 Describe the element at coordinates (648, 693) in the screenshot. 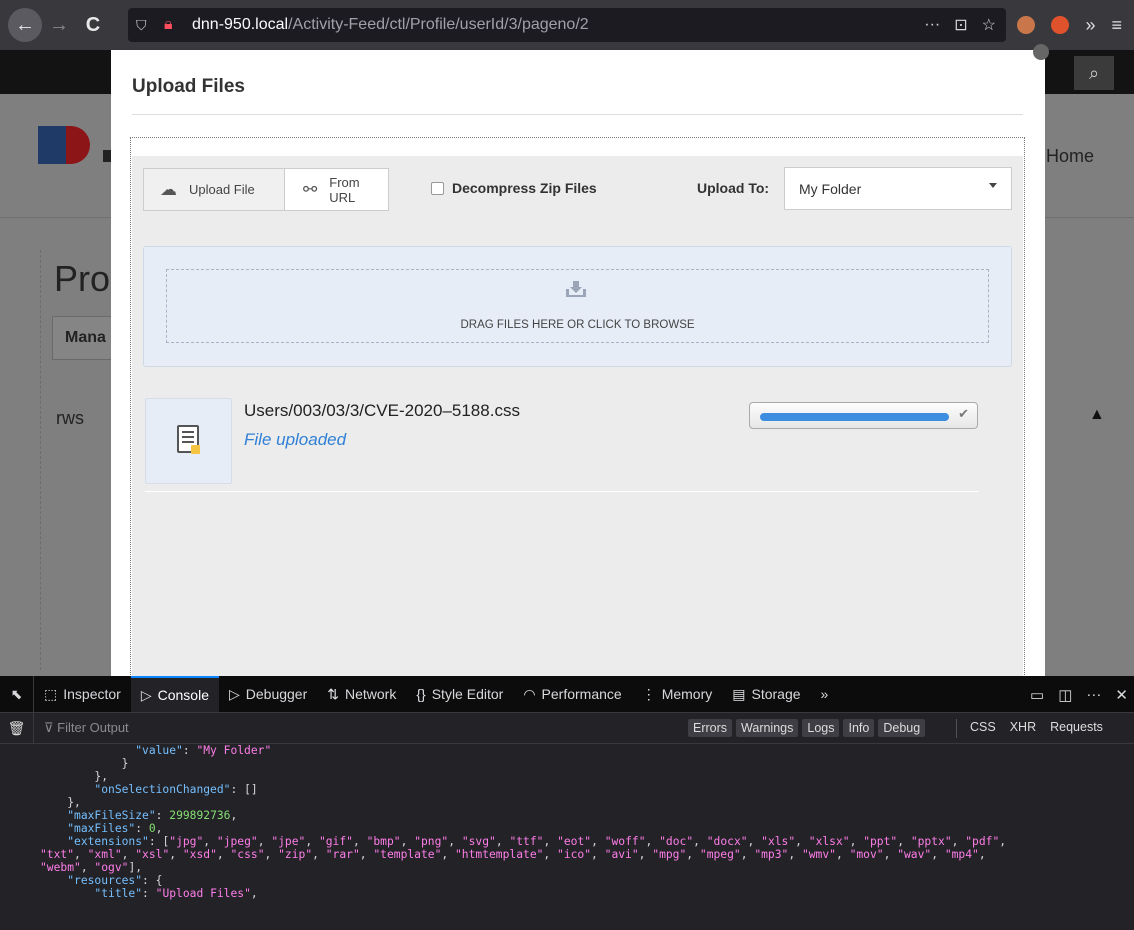

I see `memory-icon: ⋮` at that location.